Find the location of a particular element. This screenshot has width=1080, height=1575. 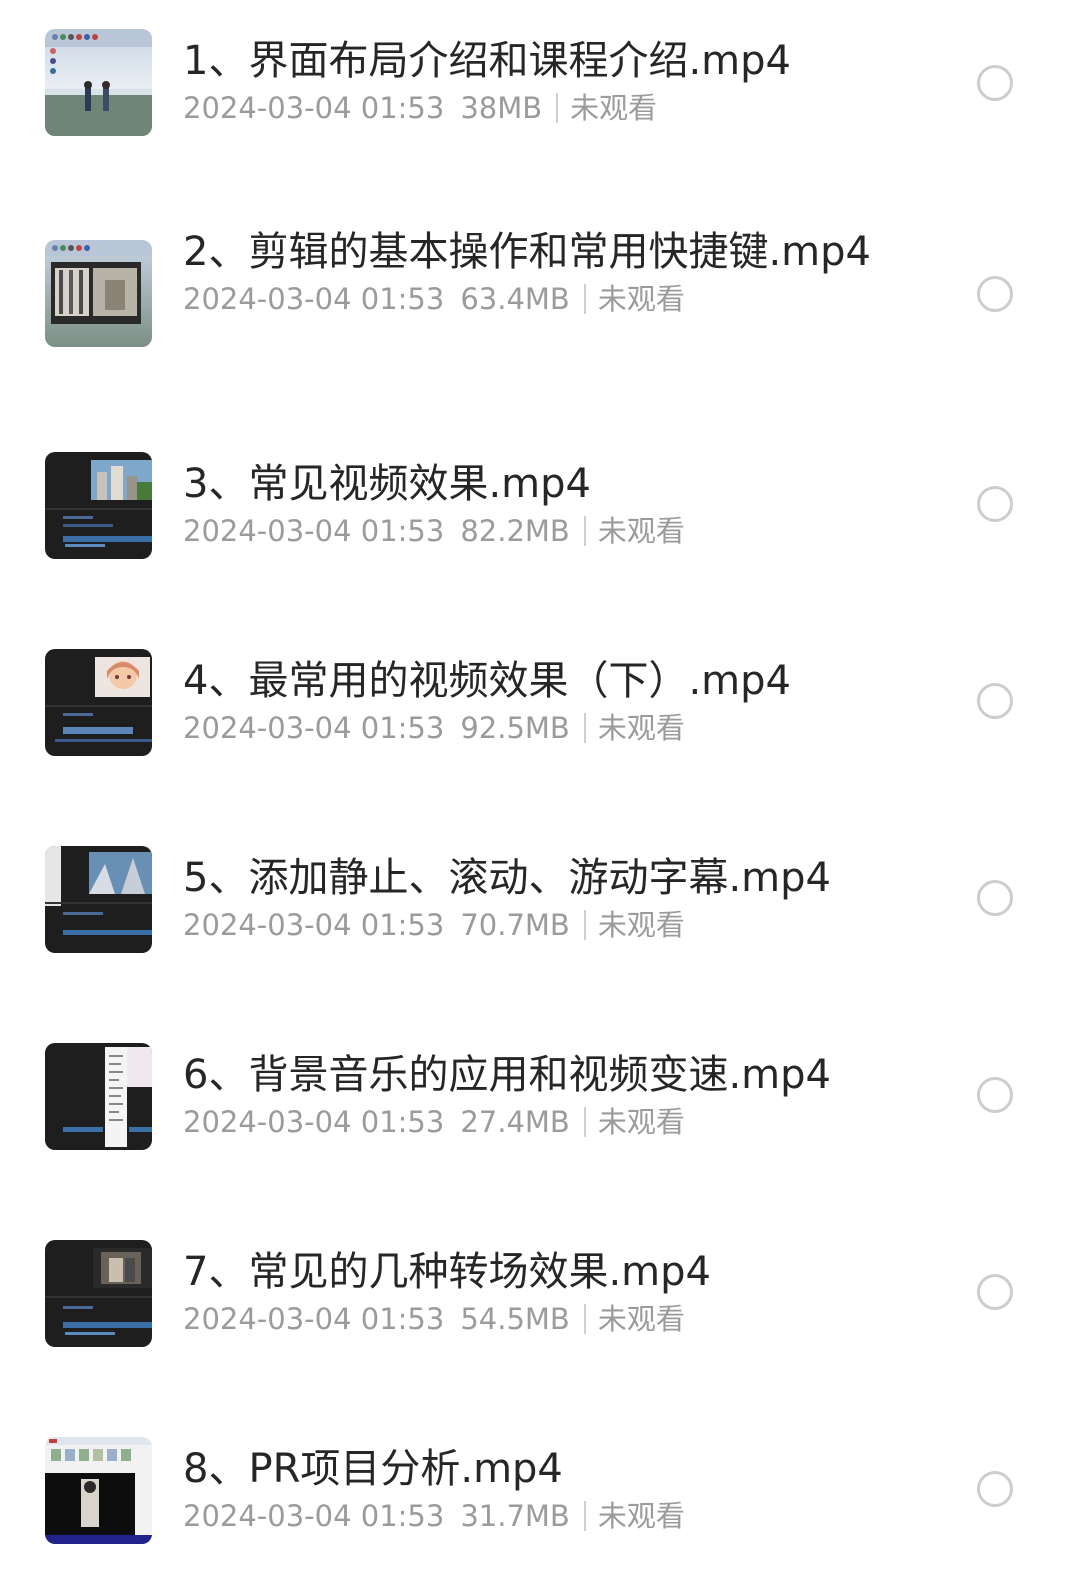

file-size: 31.7MB is located at coordinates (515, 1516).